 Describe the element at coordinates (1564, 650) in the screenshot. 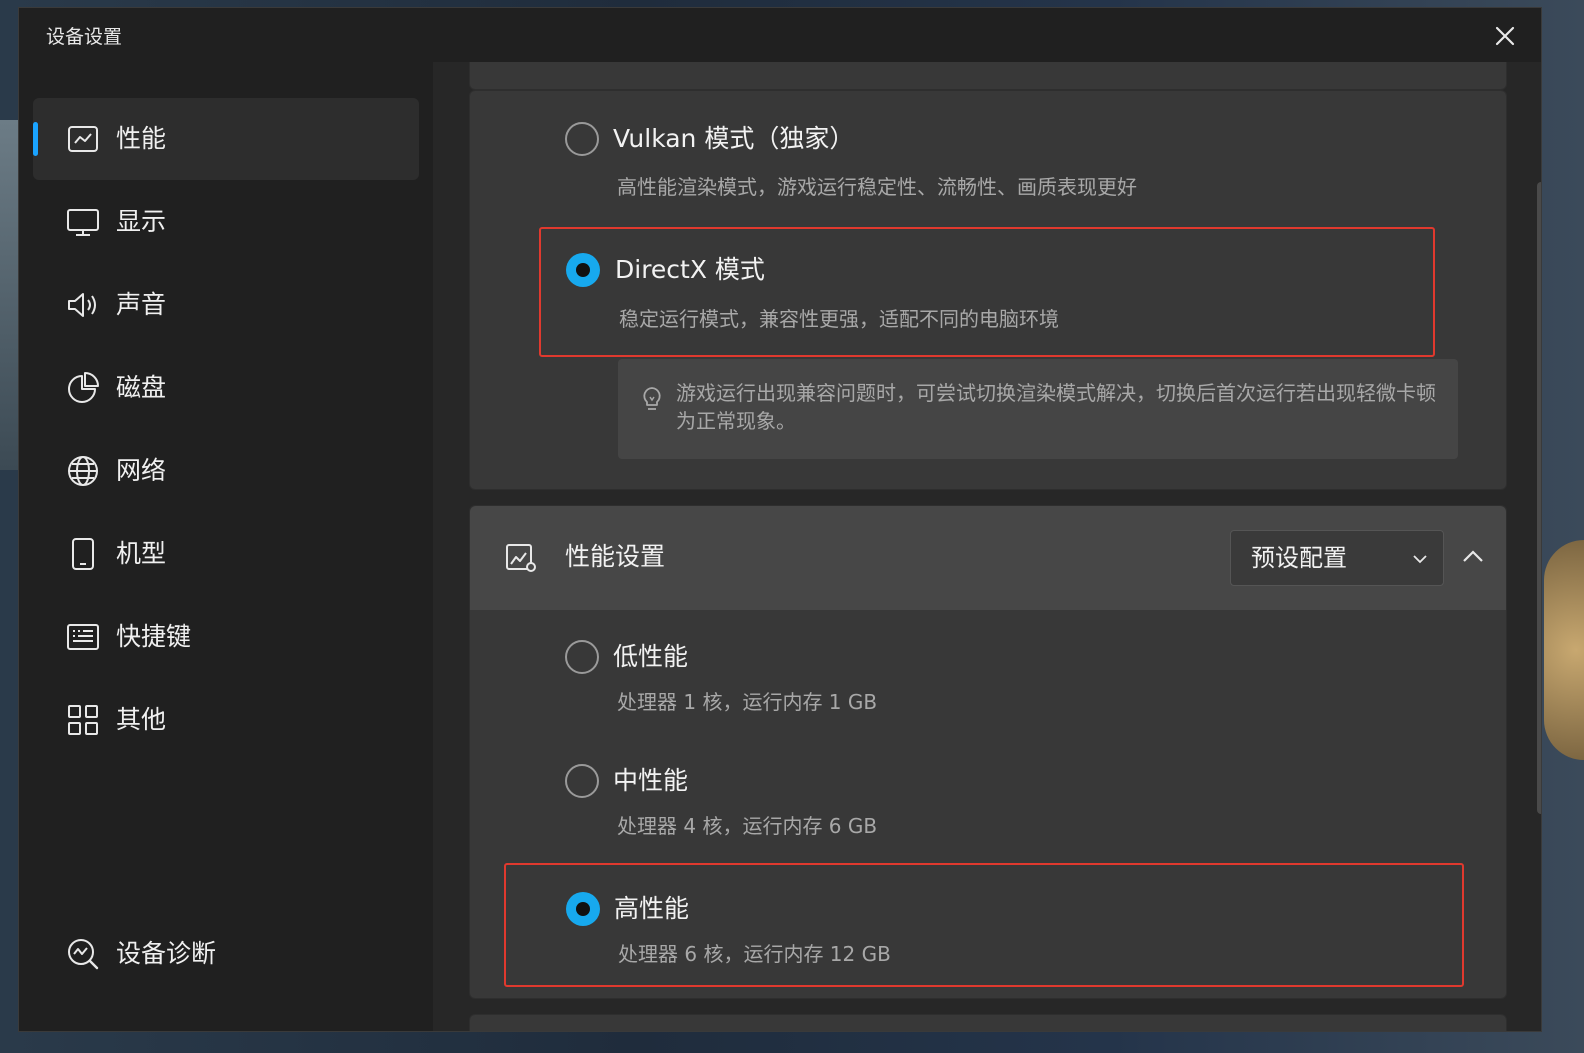

I see `desktop-background-right` at that location.